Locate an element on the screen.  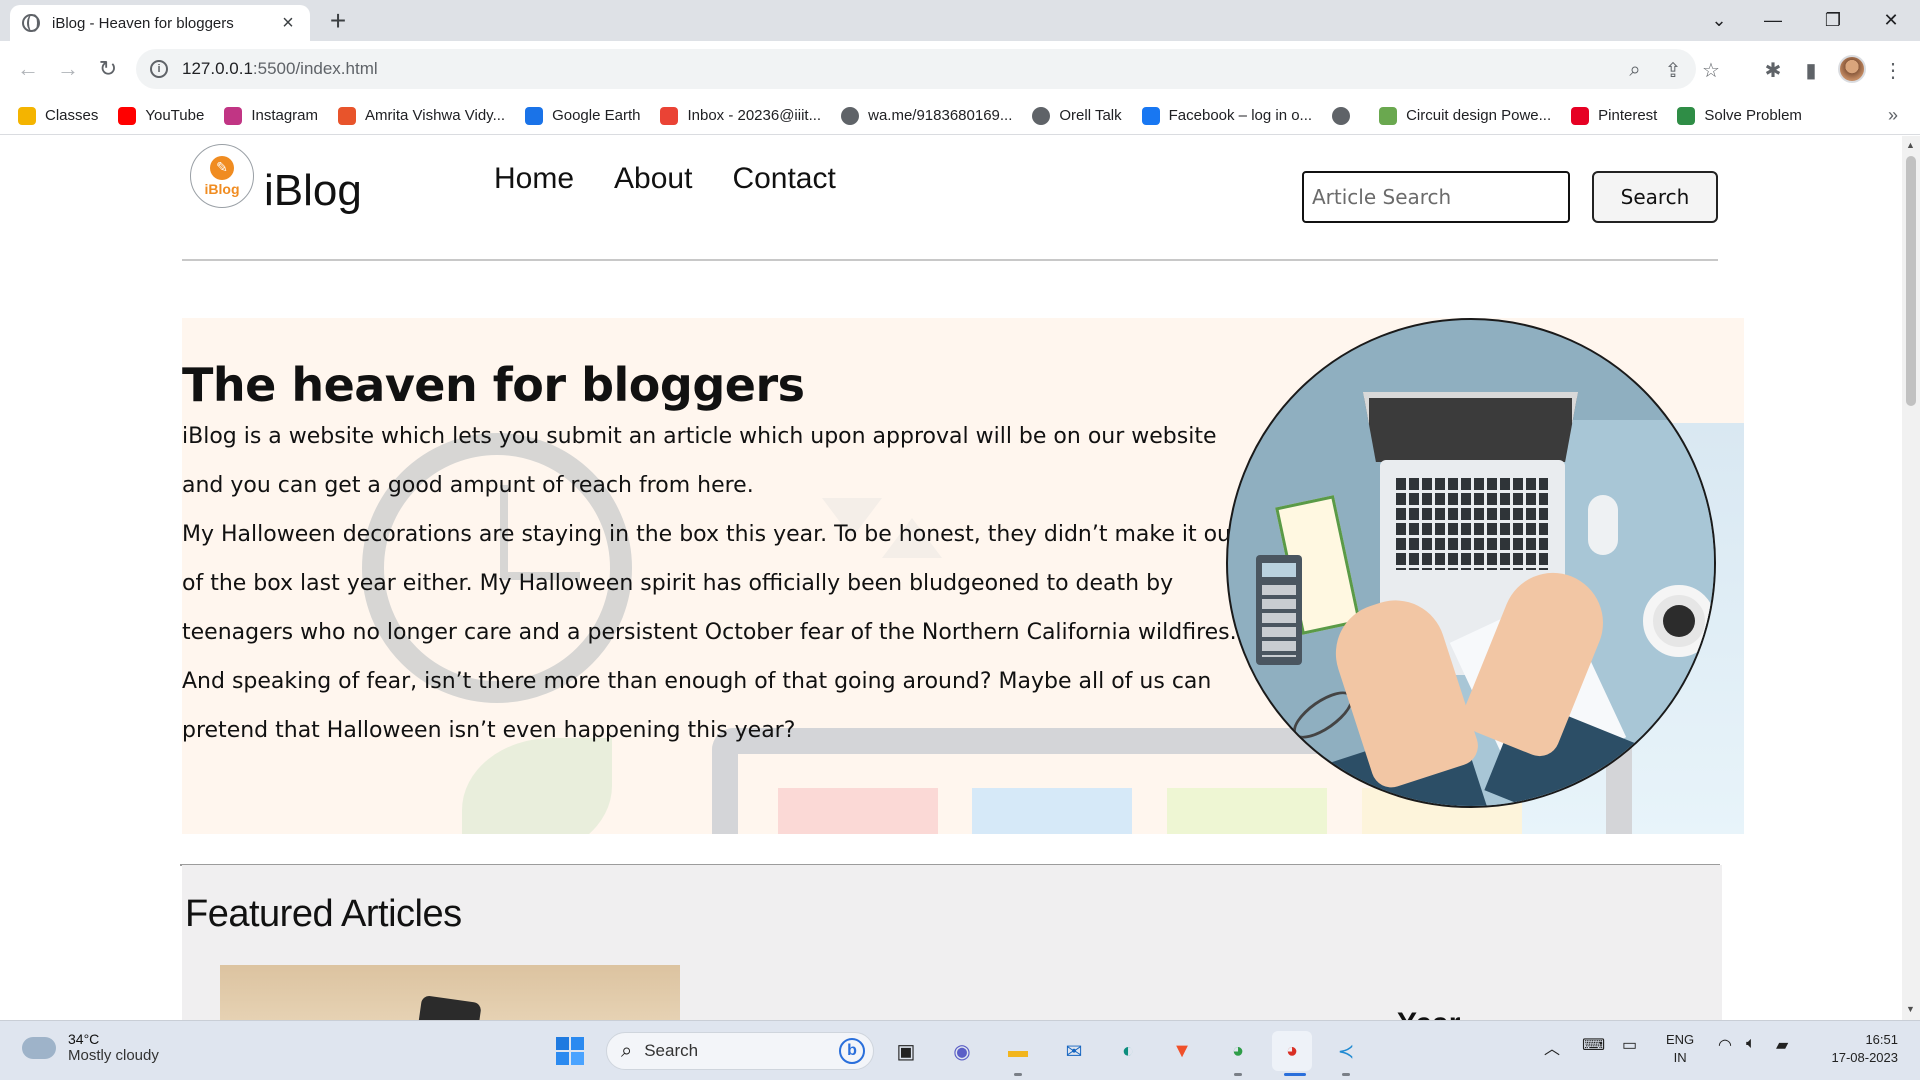
edge-icon: ◐ is located at coordinates (1128, 1051).